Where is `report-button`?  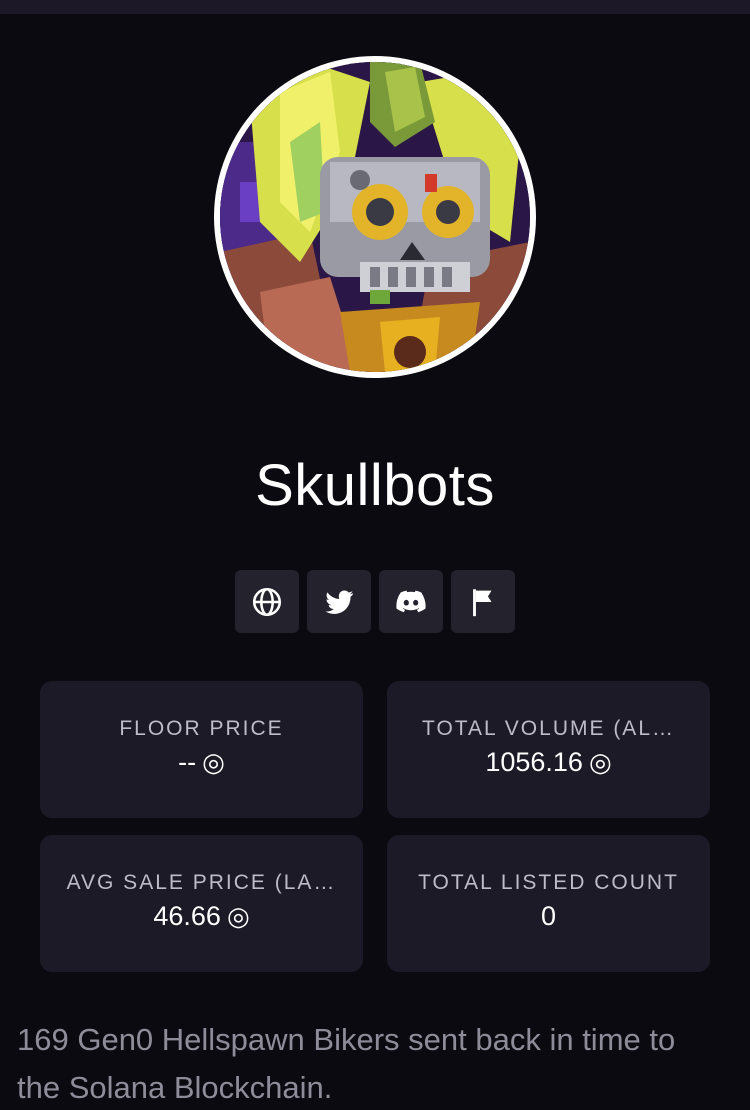
report-button is located at coordinates (483, 601).